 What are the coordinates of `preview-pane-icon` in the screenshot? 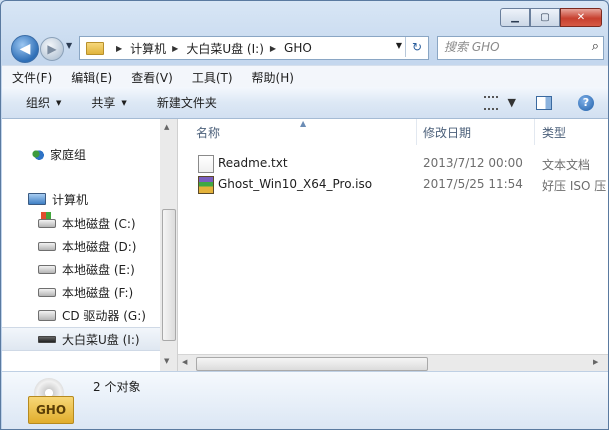 It's located at (544, 102).